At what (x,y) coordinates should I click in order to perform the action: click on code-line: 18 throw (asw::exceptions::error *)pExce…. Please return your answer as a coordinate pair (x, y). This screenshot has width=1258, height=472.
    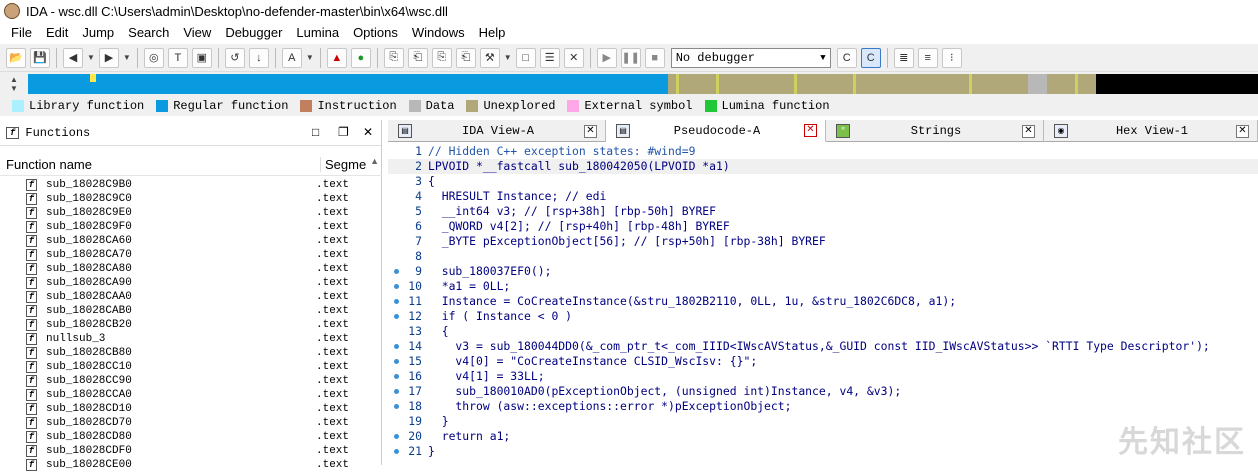
    Looking at the image, I should click on (823, 406).